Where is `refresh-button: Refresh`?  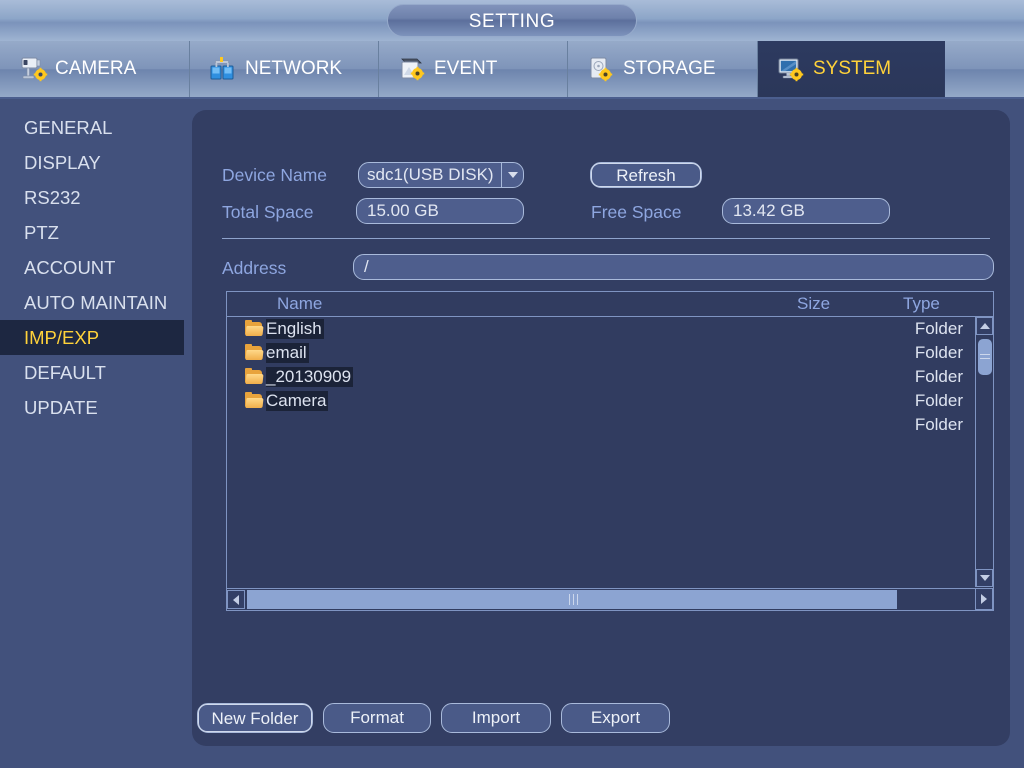
refresh-button: Refresh is located at coordinates (646, 175).